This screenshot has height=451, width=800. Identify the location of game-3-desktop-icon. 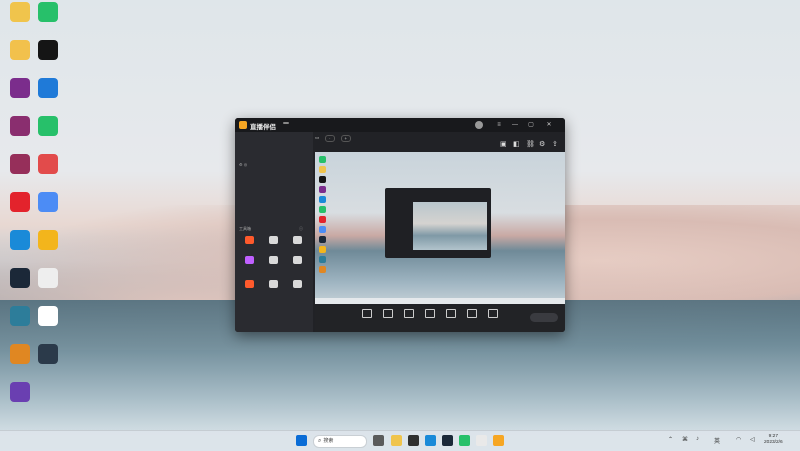
(20, 400).